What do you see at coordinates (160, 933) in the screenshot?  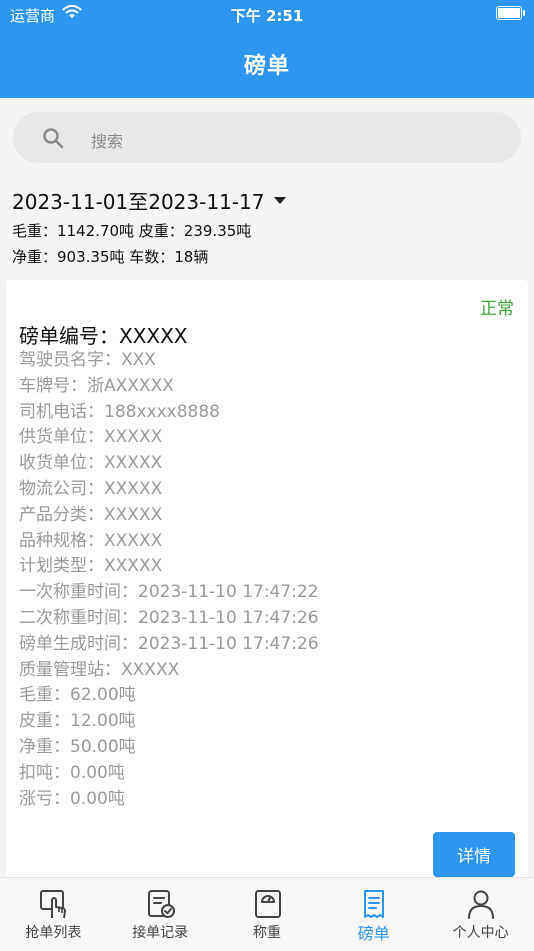 I see `tab-label: 接单记录` at bounding box center [160, 933].